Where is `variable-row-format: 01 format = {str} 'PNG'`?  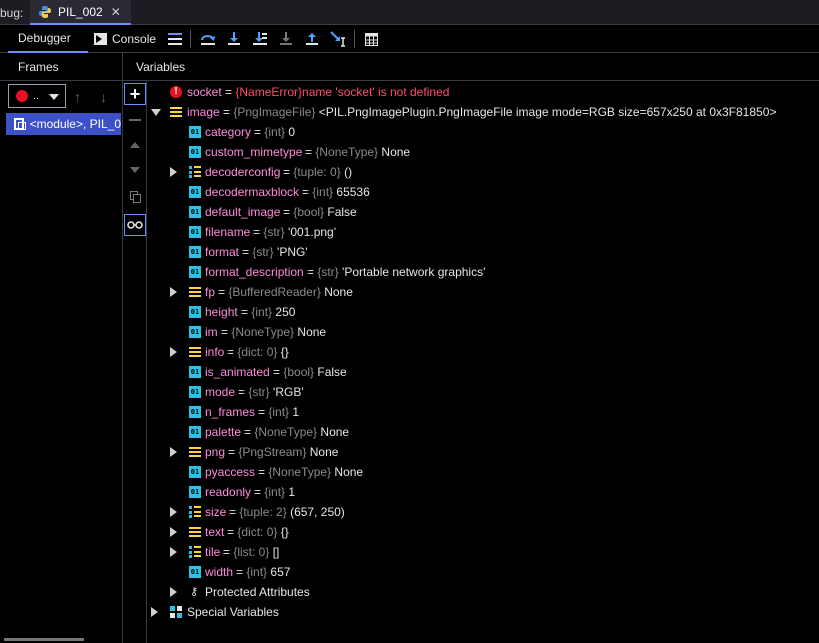 variable-row-format: 01 format = {str} 'PNG' is located at coordinates (483, 252).